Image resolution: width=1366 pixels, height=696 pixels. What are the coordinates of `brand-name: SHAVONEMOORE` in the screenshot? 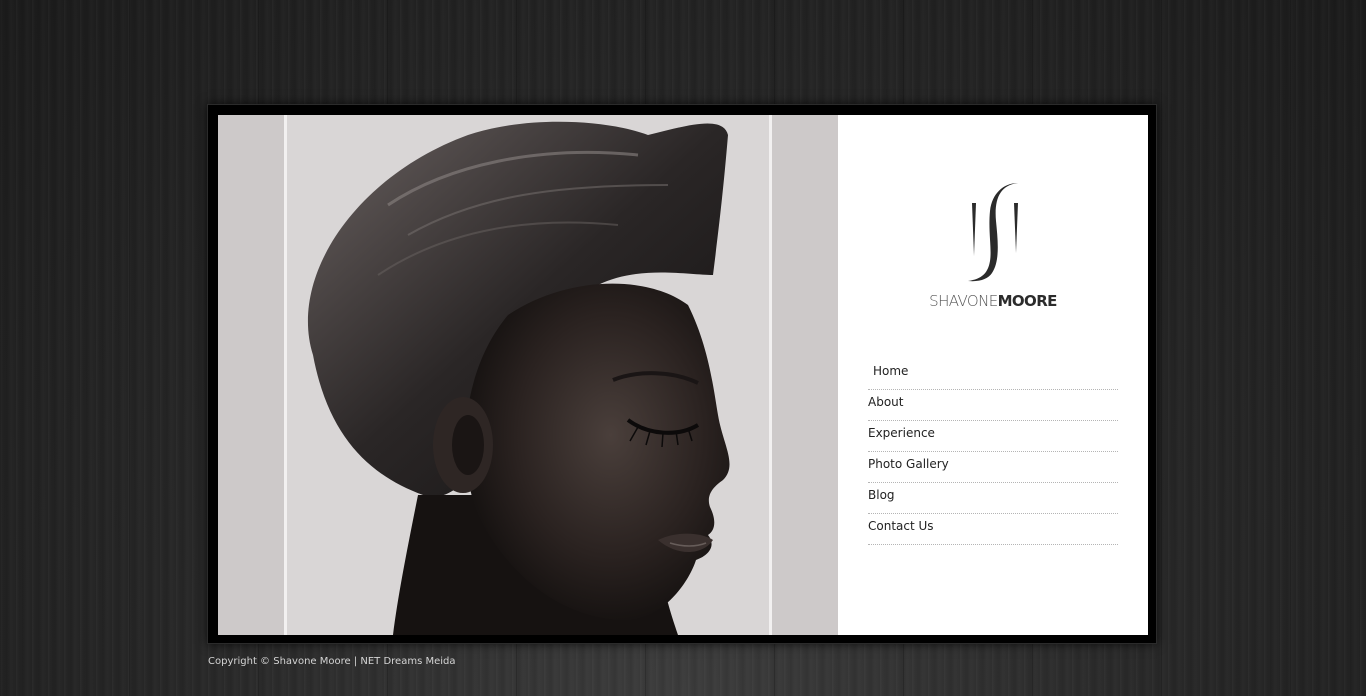 It's located at (993, 301).